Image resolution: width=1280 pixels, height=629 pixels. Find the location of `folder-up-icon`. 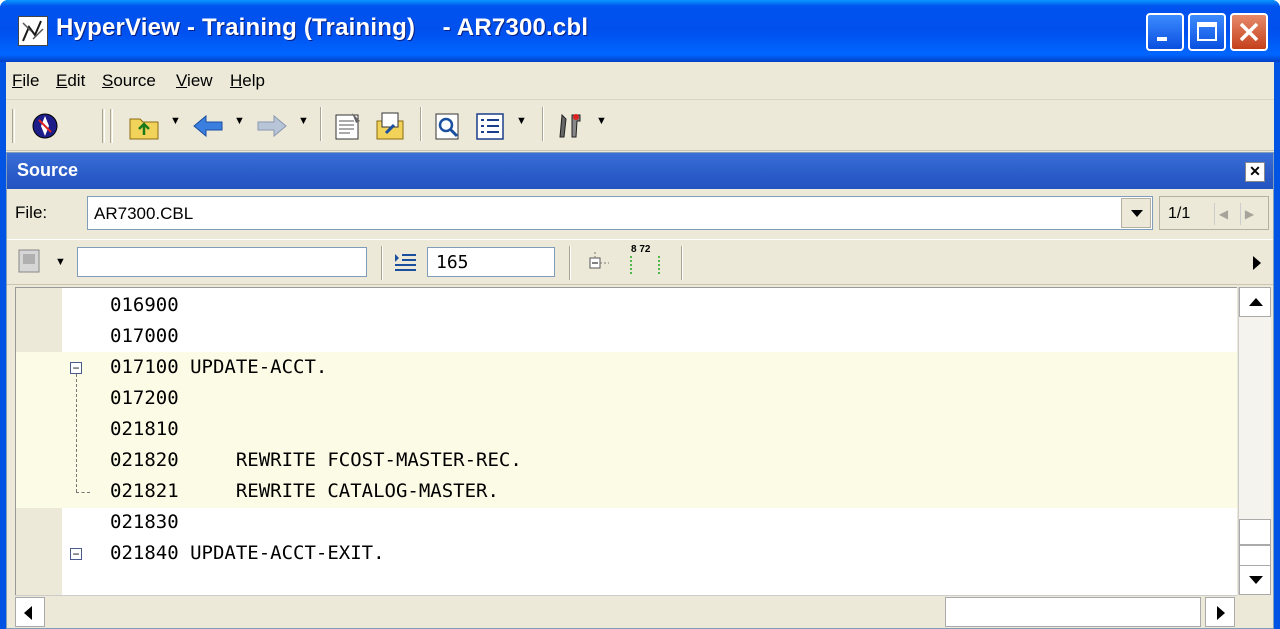

folder-up-icon is located at coordinates (144, 129).